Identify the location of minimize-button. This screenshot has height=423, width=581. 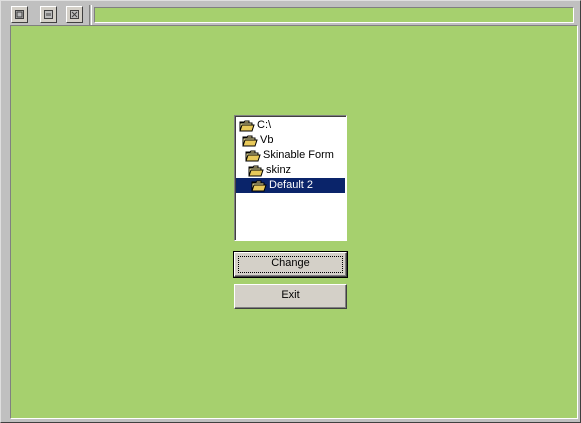
(19, 14).